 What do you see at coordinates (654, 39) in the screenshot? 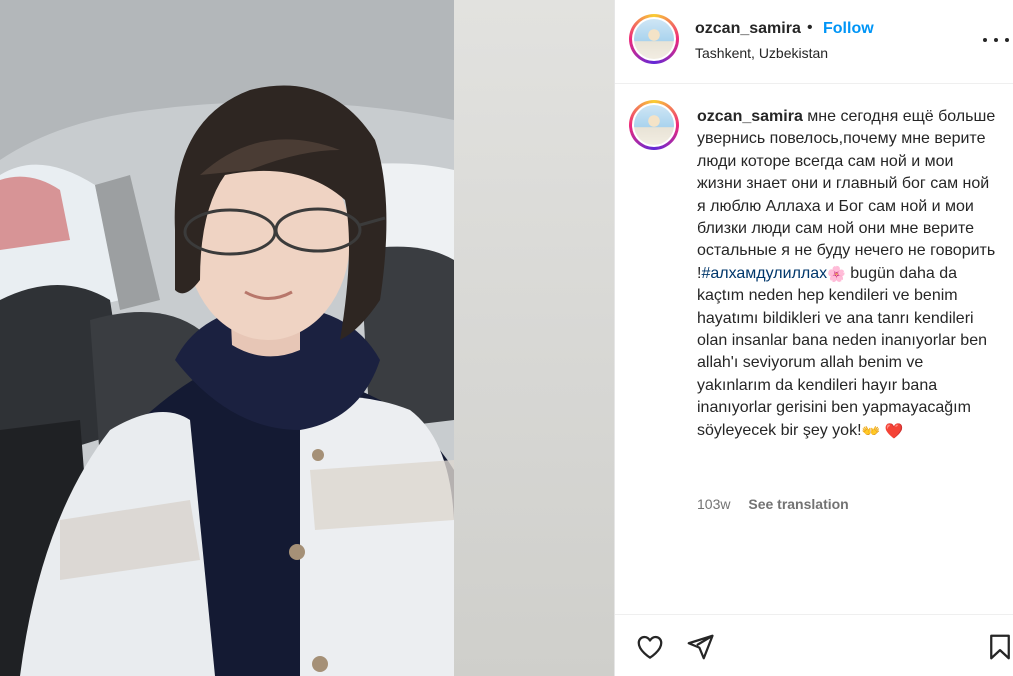
I see `avatar` at bounding box center [654, 39].